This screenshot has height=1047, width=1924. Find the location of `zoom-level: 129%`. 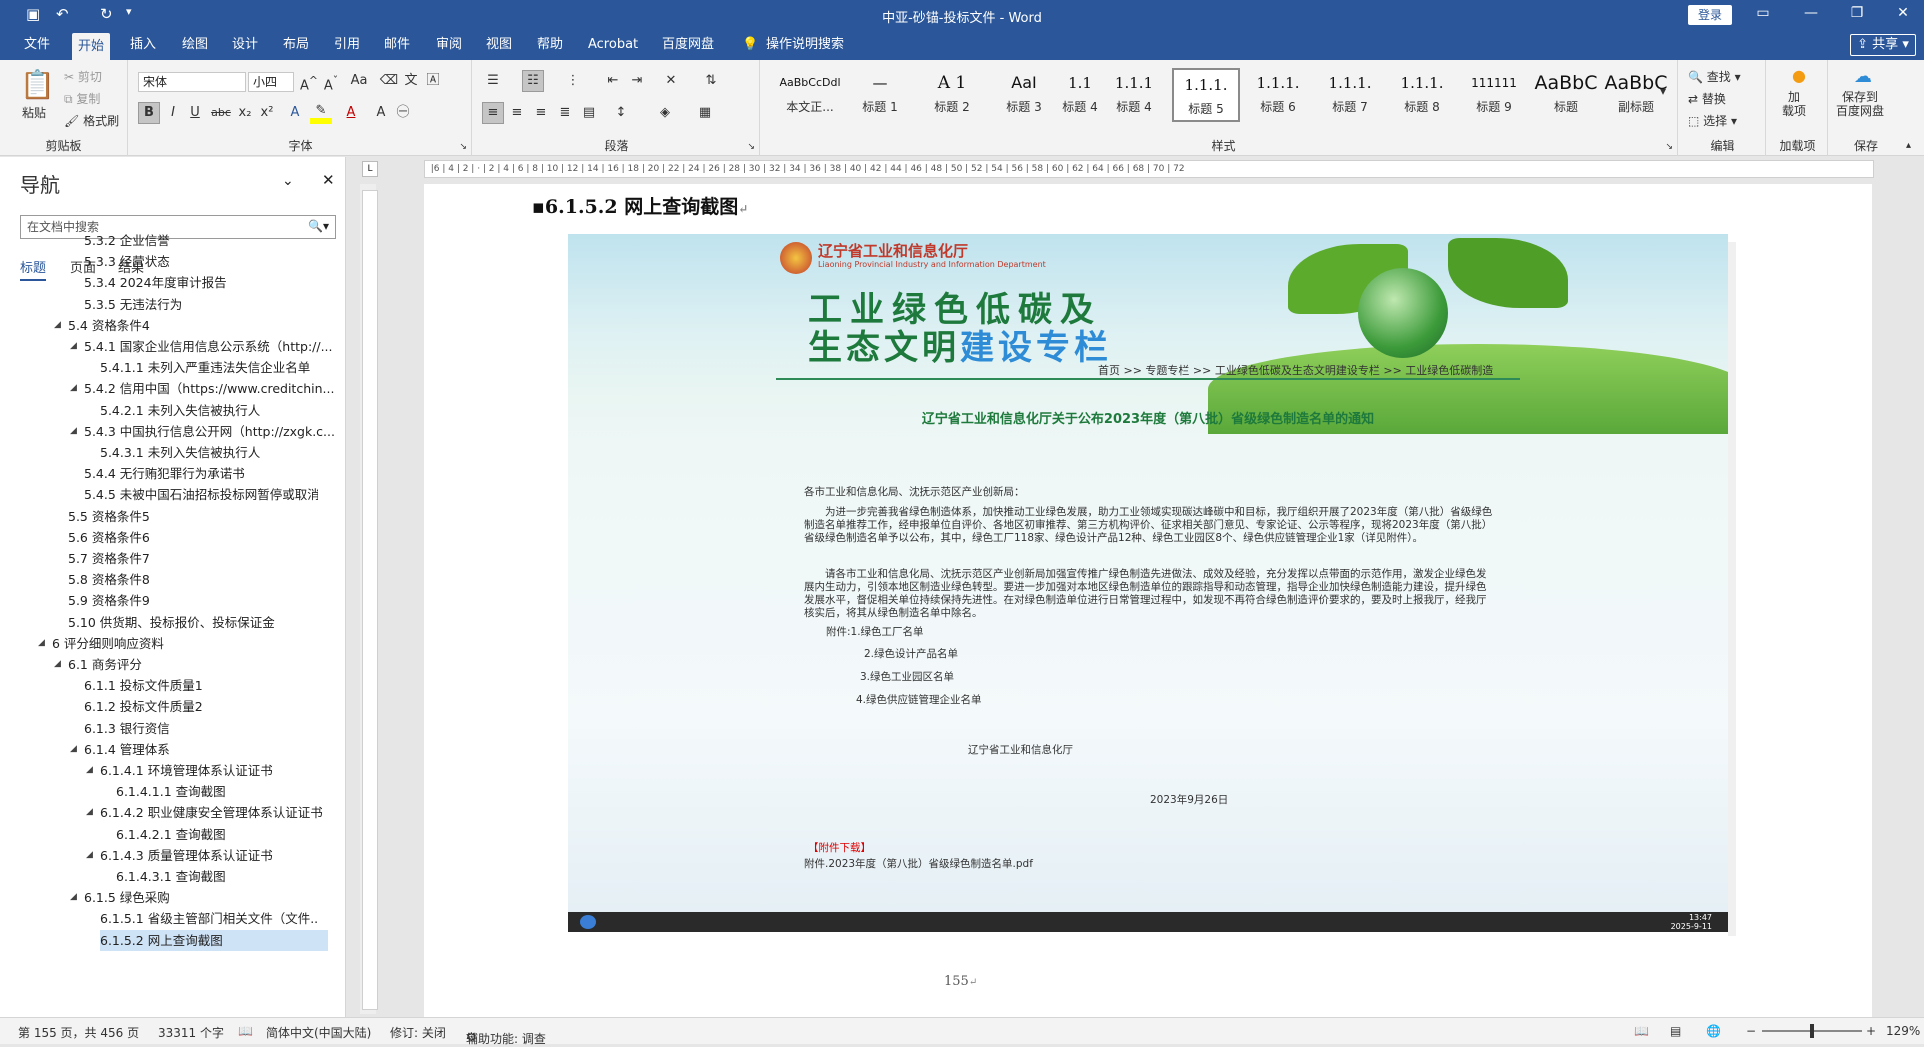

zoom-level: 129% is located at coordinates (1903, 1031).